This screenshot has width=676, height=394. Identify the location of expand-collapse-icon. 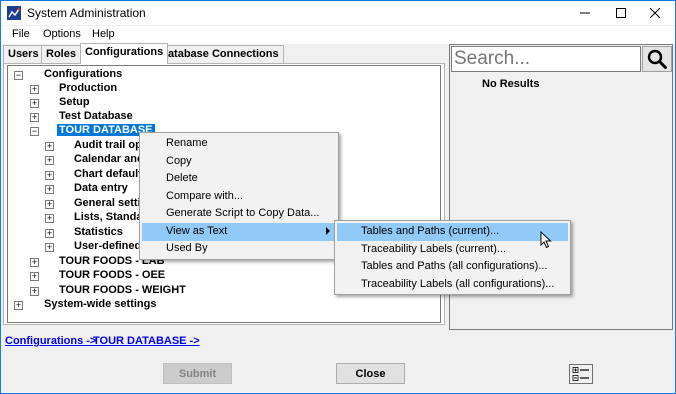
(580, 374).